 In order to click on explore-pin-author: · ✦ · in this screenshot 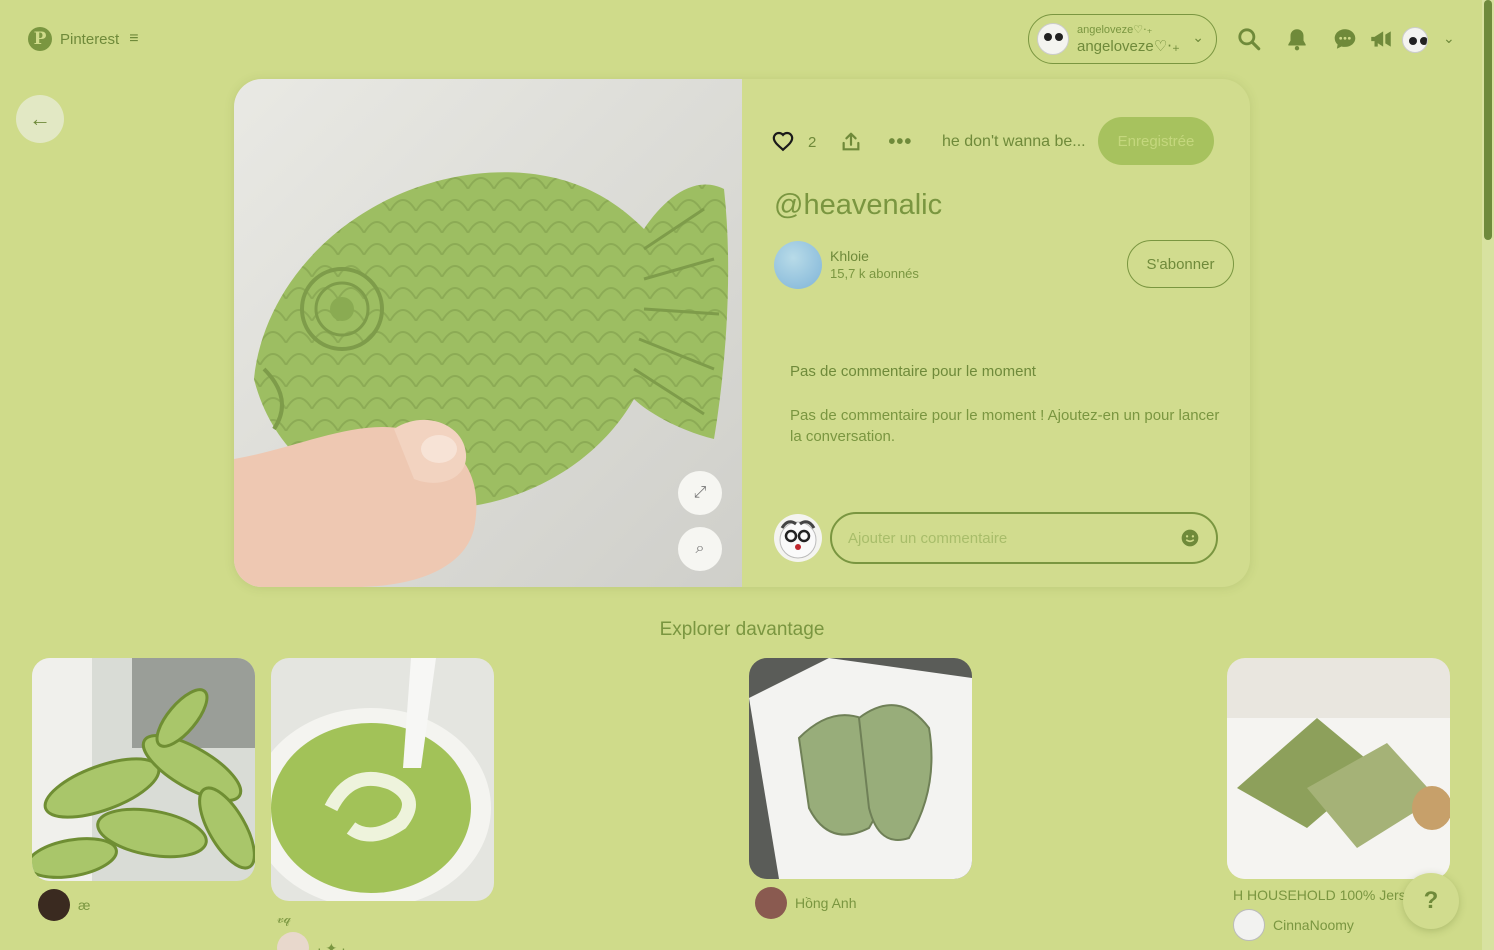, I will do `click(311, 941)`.